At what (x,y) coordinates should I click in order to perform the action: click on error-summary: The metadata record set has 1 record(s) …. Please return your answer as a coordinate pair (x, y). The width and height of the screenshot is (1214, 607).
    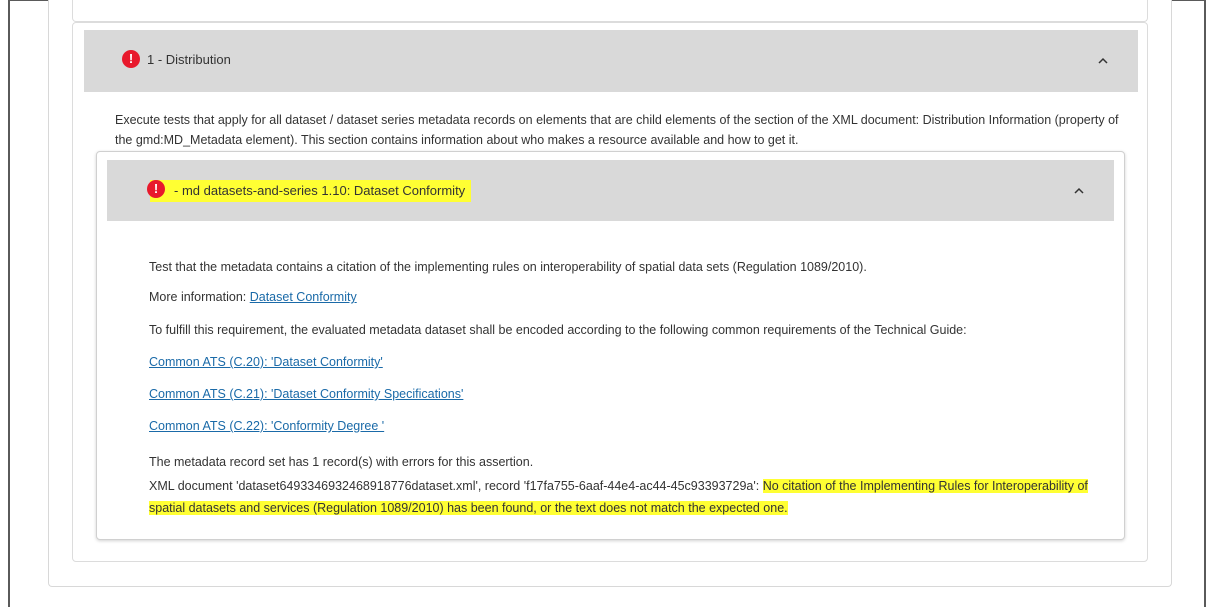
    Looking at the image, I should click on (341, 462).